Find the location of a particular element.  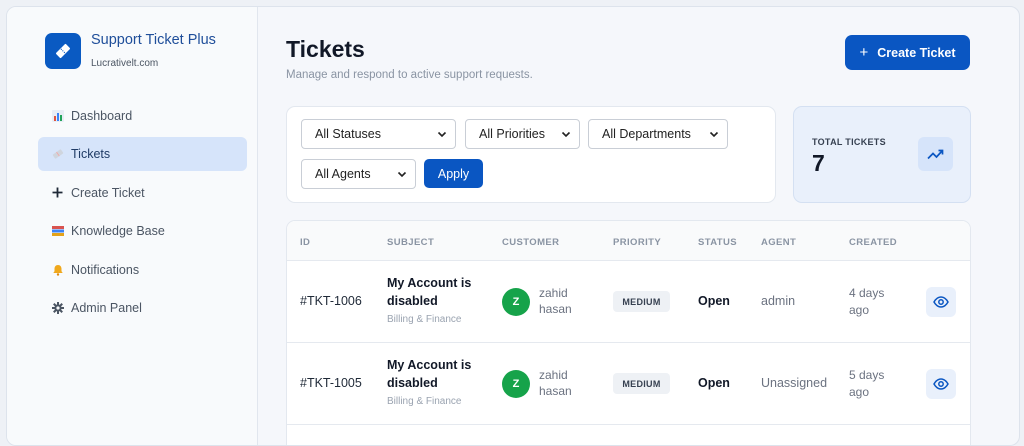

sidebar-item-label: Admin Panel is located at coordinates (106, 307).